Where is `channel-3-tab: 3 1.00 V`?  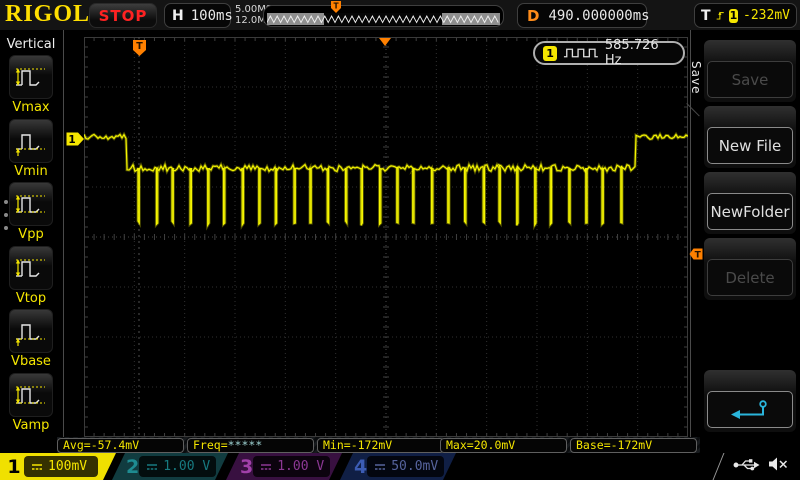 channel-3-tab: 3 1.00 V is located at coordinates (284, 466).